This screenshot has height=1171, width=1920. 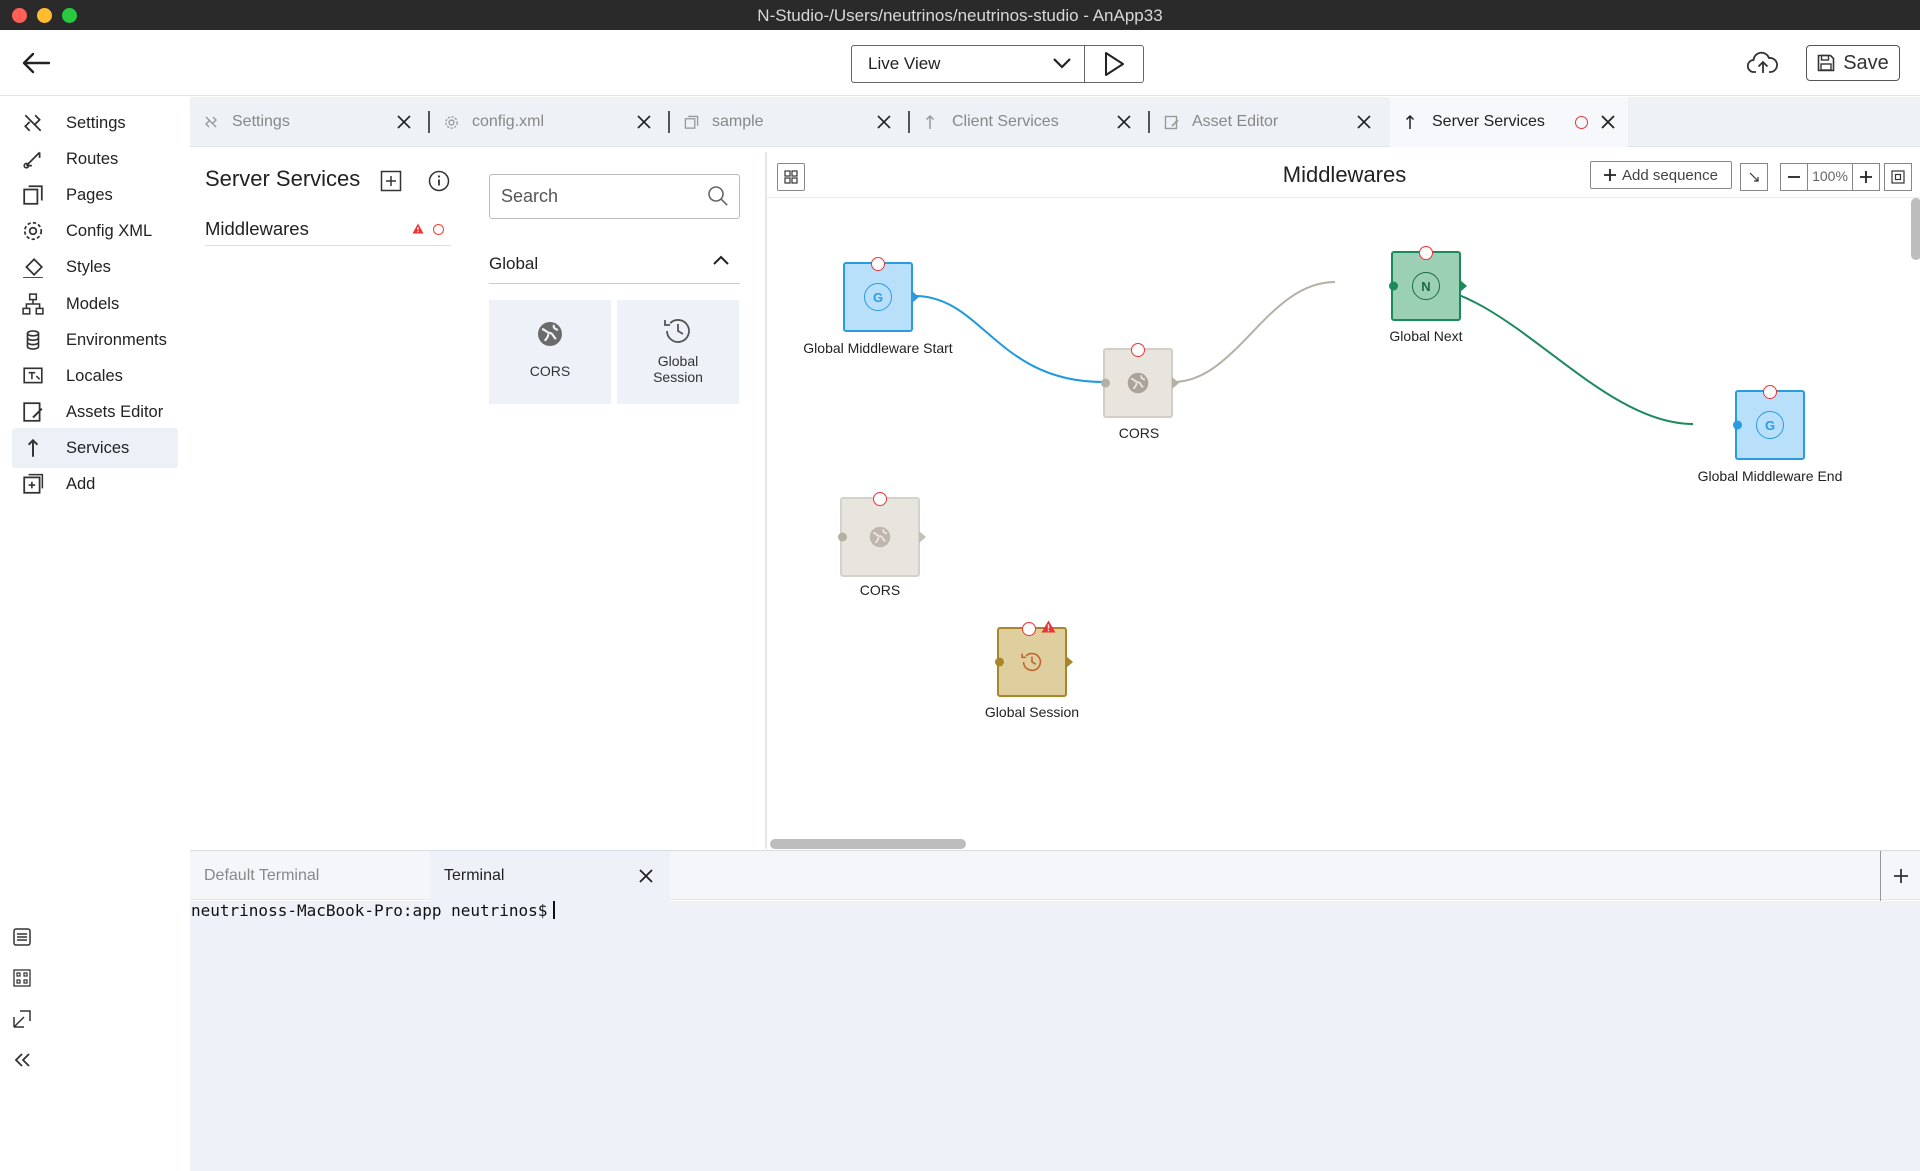 I want to click on floppy-disk-icon, so click(x=1826, y=63).